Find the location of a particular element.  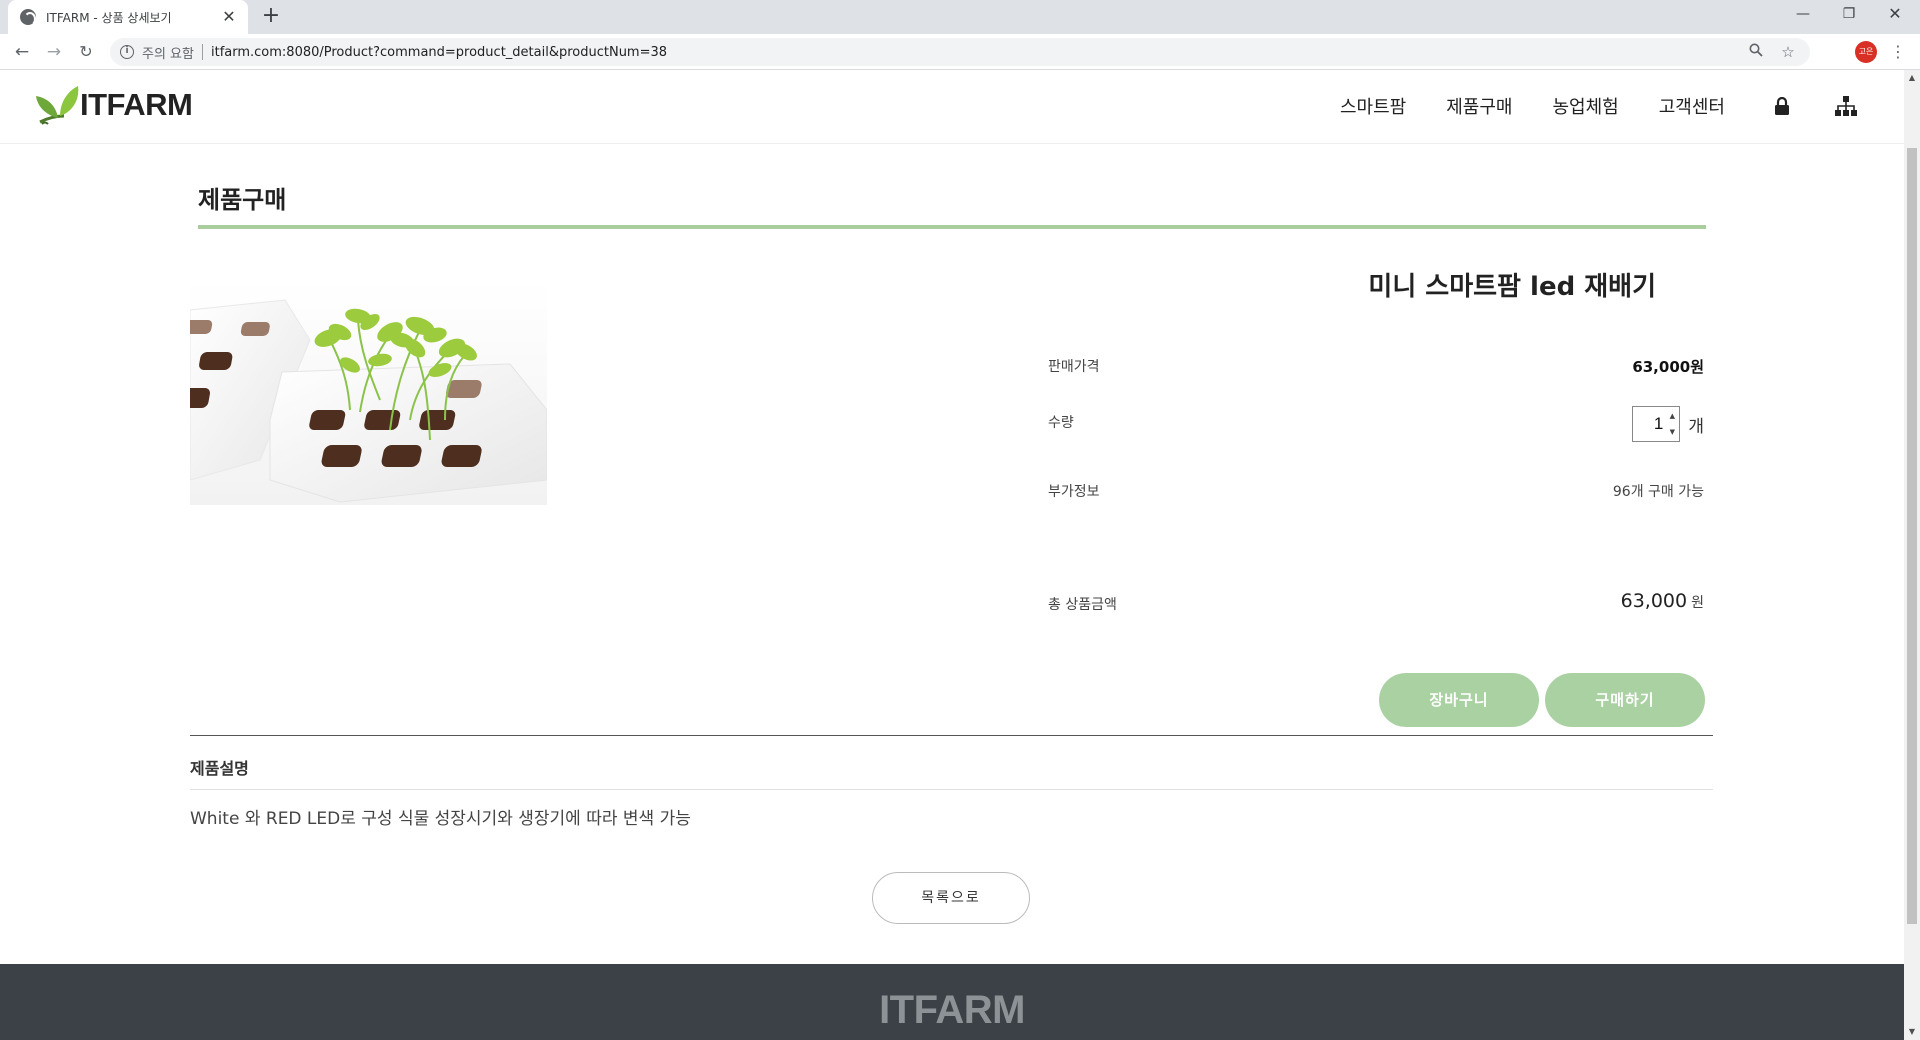

browser-tab: ITFARM - 상품 상세보기 ✕ is located at coordinates (128, 17).